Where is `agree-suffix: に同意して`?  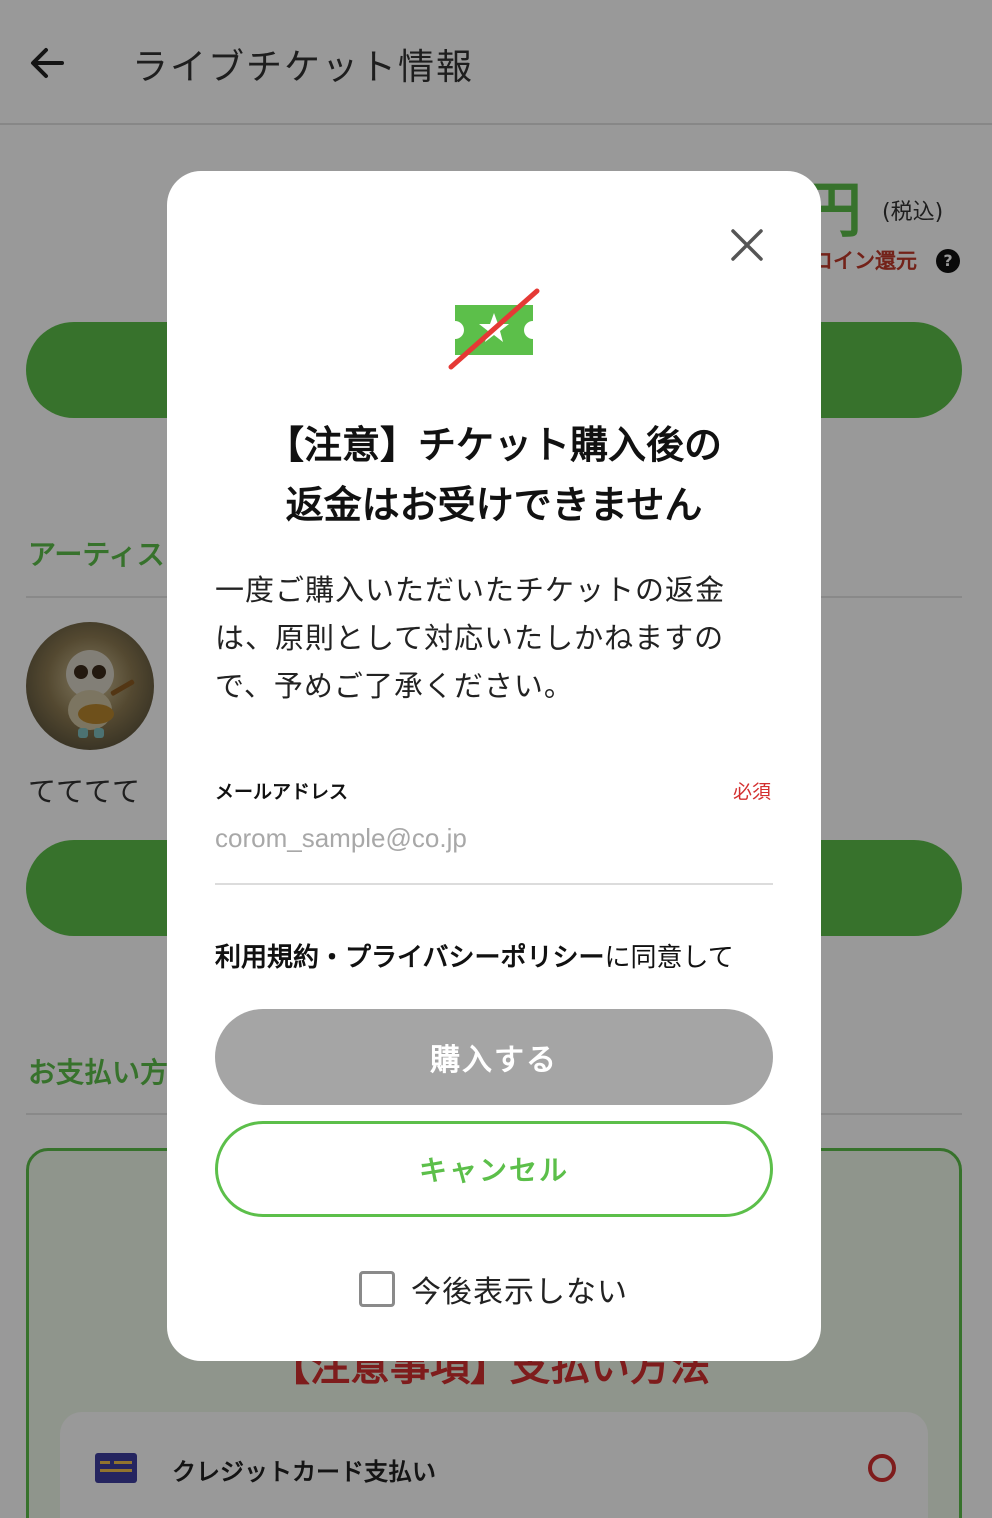
agree-suffix: に同意して is located at coordinates (669, 958).